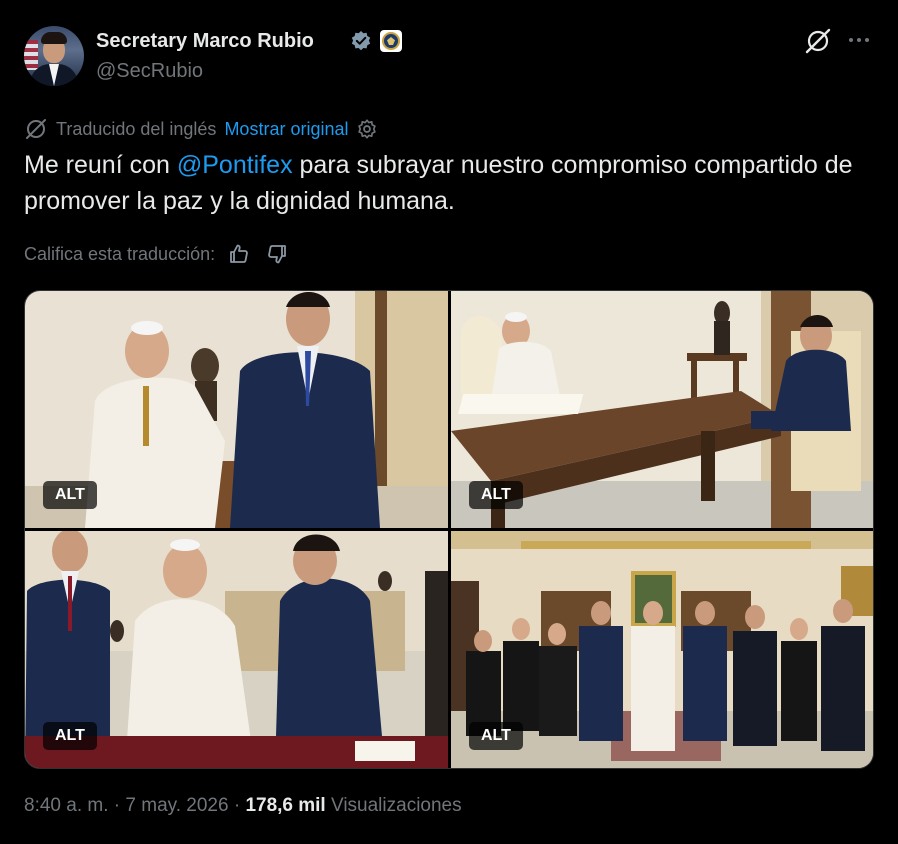 This screenshot has width=898, height=844. Describe the element at coordinates (149, 71) in the screenshot. I see `author-handle: @SecRubio` at that location.